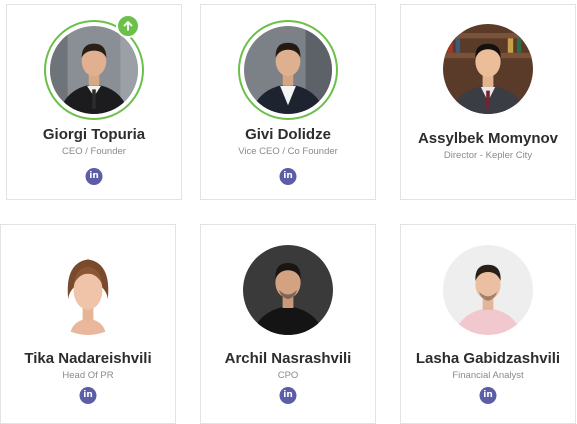 This screenshot has width=577, height=424. Describe the element at coordinates (288, 375) in the screenshot. I see `member-role: CPO` at that location.